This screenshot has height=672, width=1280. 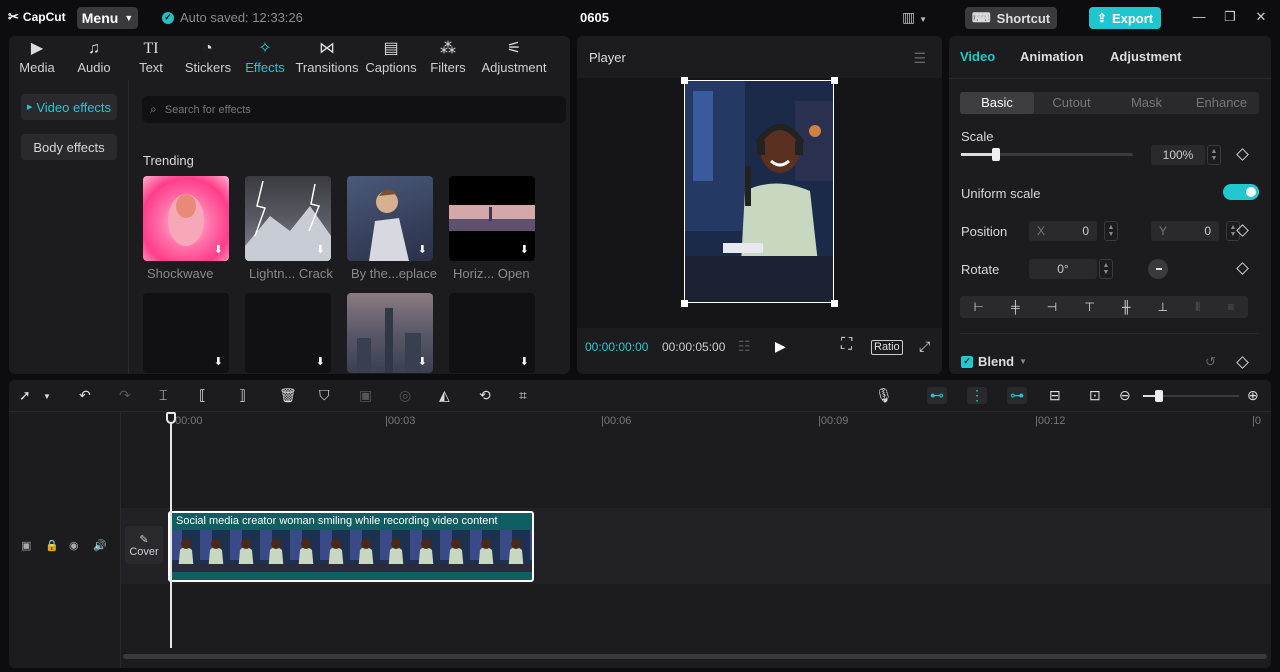 What do you see at coordinates (1185, 231) in the screenshot?
I see `position-y-field: Y 0` at bounding box center [1185, 231].